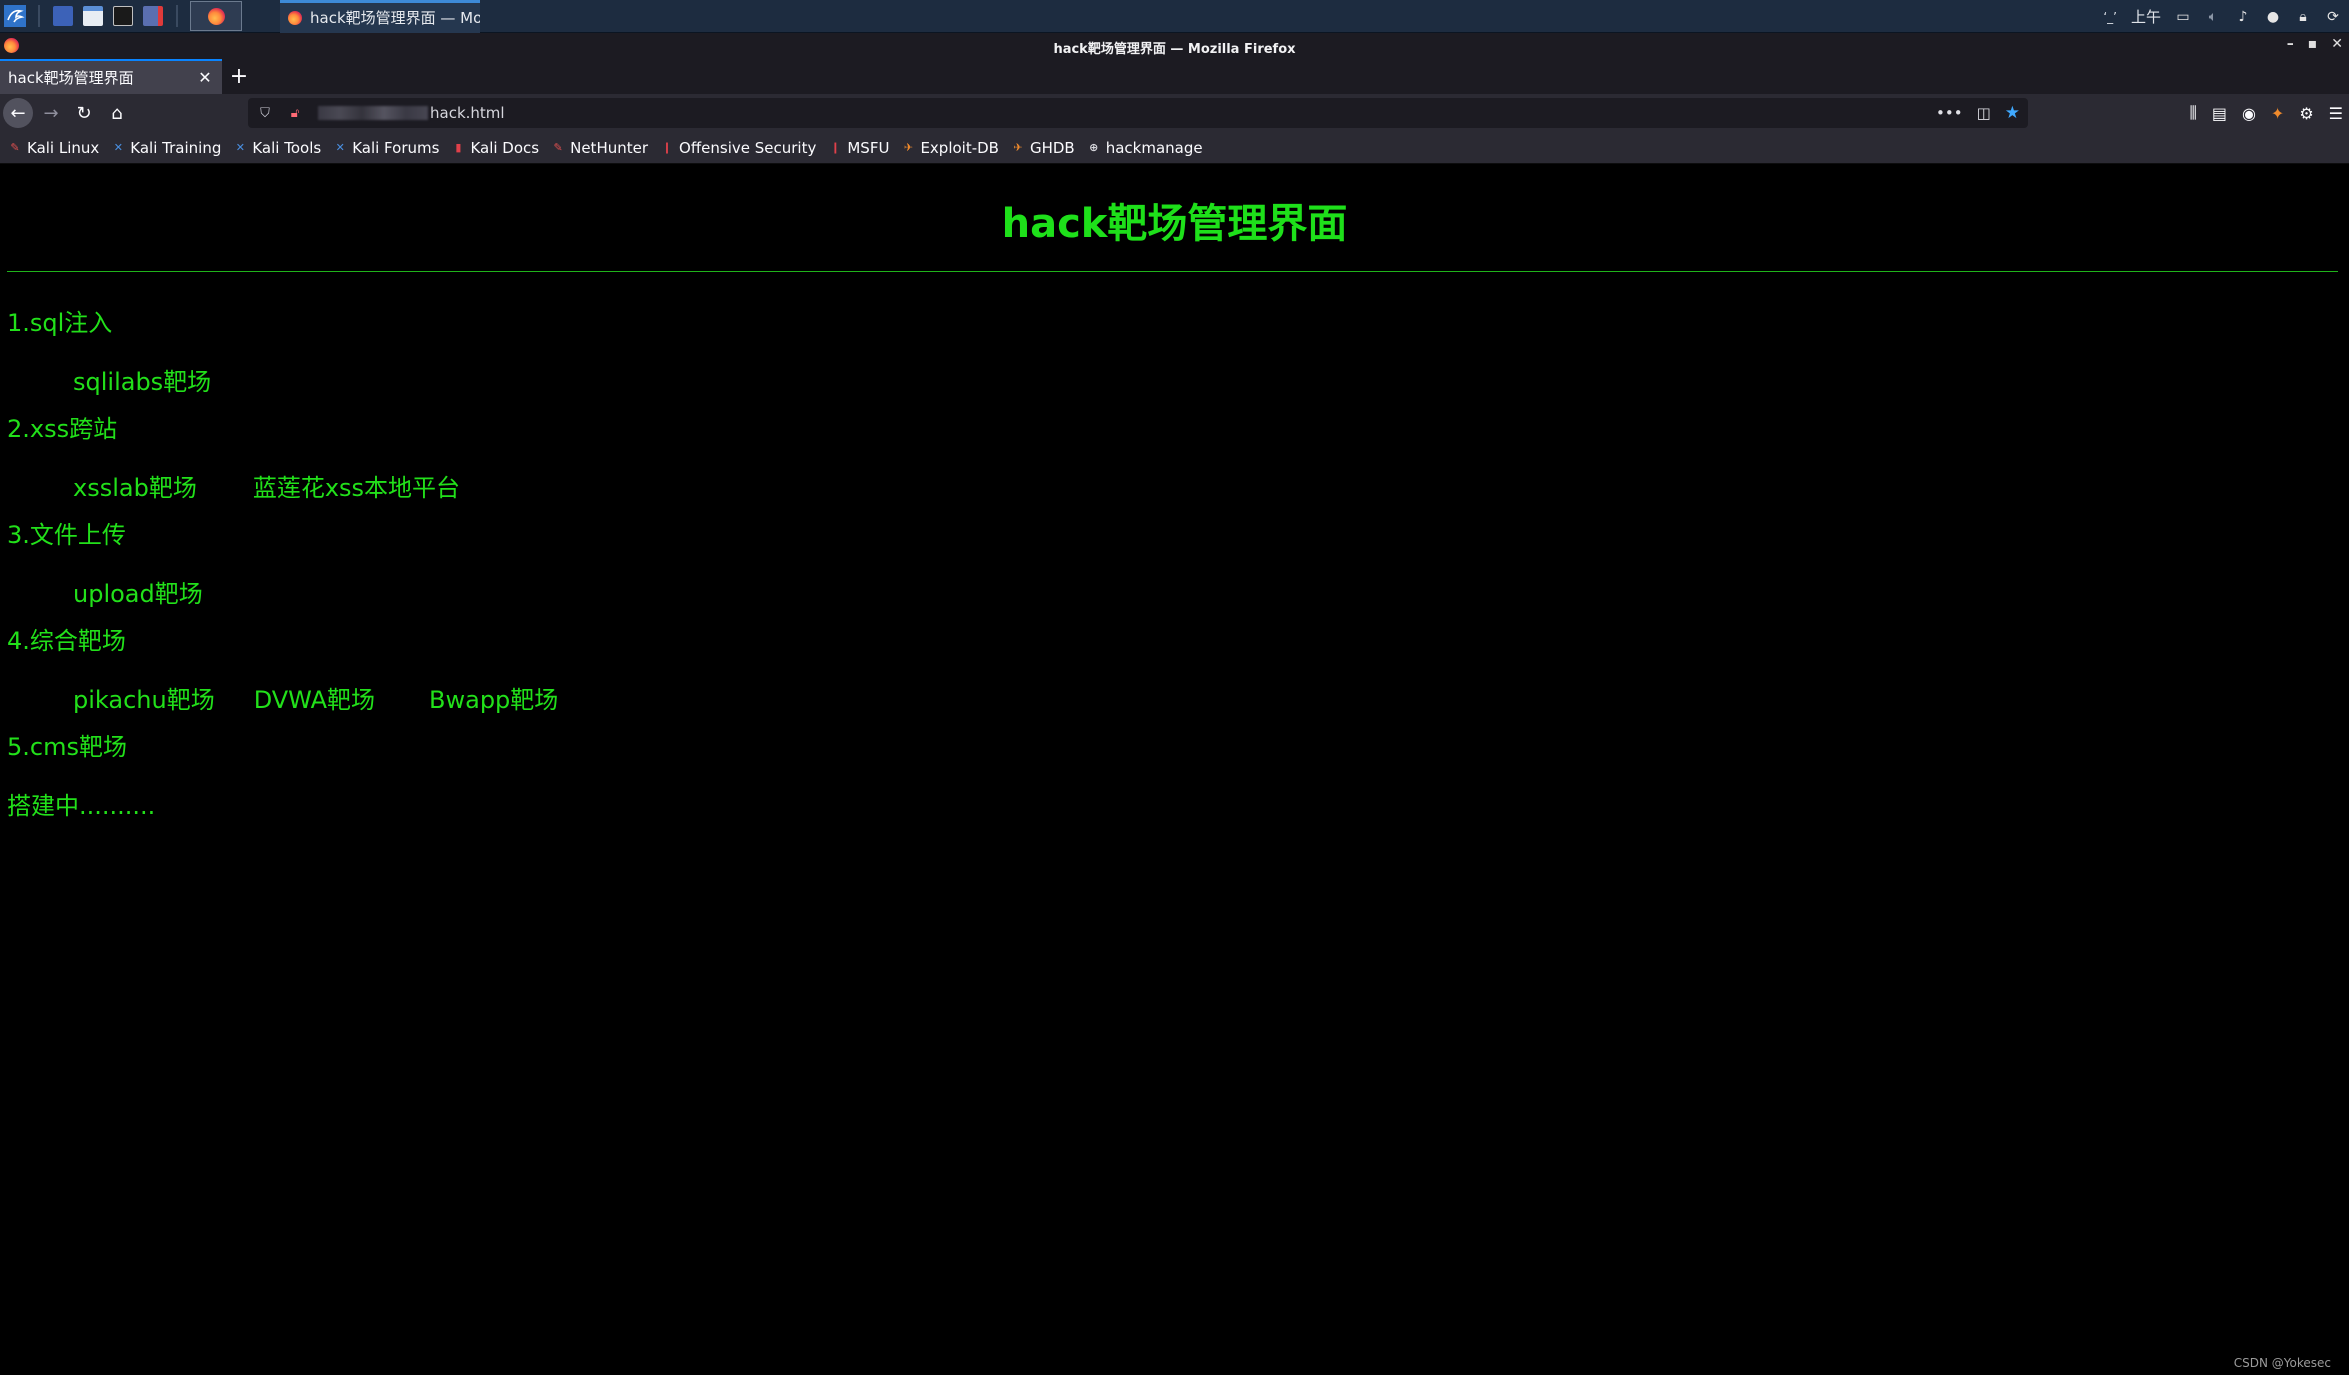 The width and height of the screenshot is (2349, 1375). What do you see at coordinates (66, 535) in the screenshot?
I see `section-heading-upload: 3.文件上传` at bounding box center [66, 535].